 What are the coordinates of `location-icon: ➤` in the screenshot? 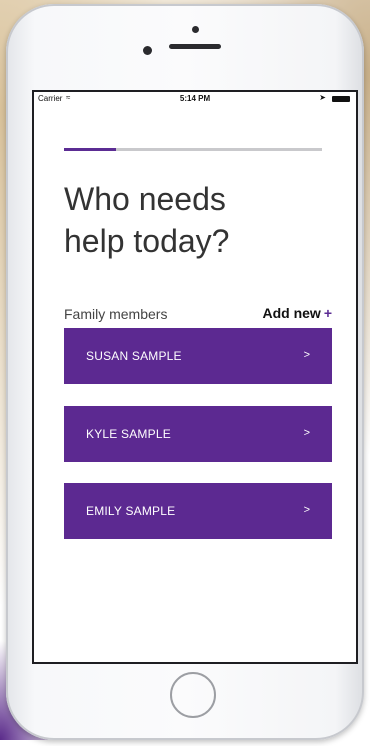 It's located at (322, 97).